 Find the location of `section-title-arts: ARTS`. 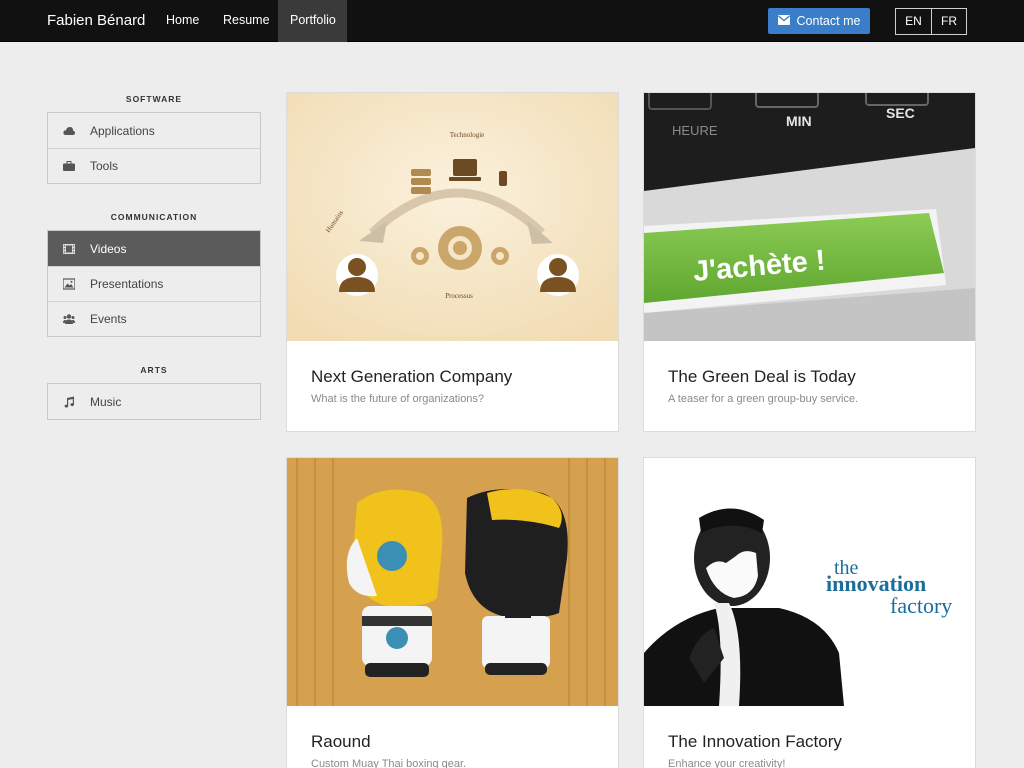

section-title-arts: ARTS is located at coordinates (154, 370).